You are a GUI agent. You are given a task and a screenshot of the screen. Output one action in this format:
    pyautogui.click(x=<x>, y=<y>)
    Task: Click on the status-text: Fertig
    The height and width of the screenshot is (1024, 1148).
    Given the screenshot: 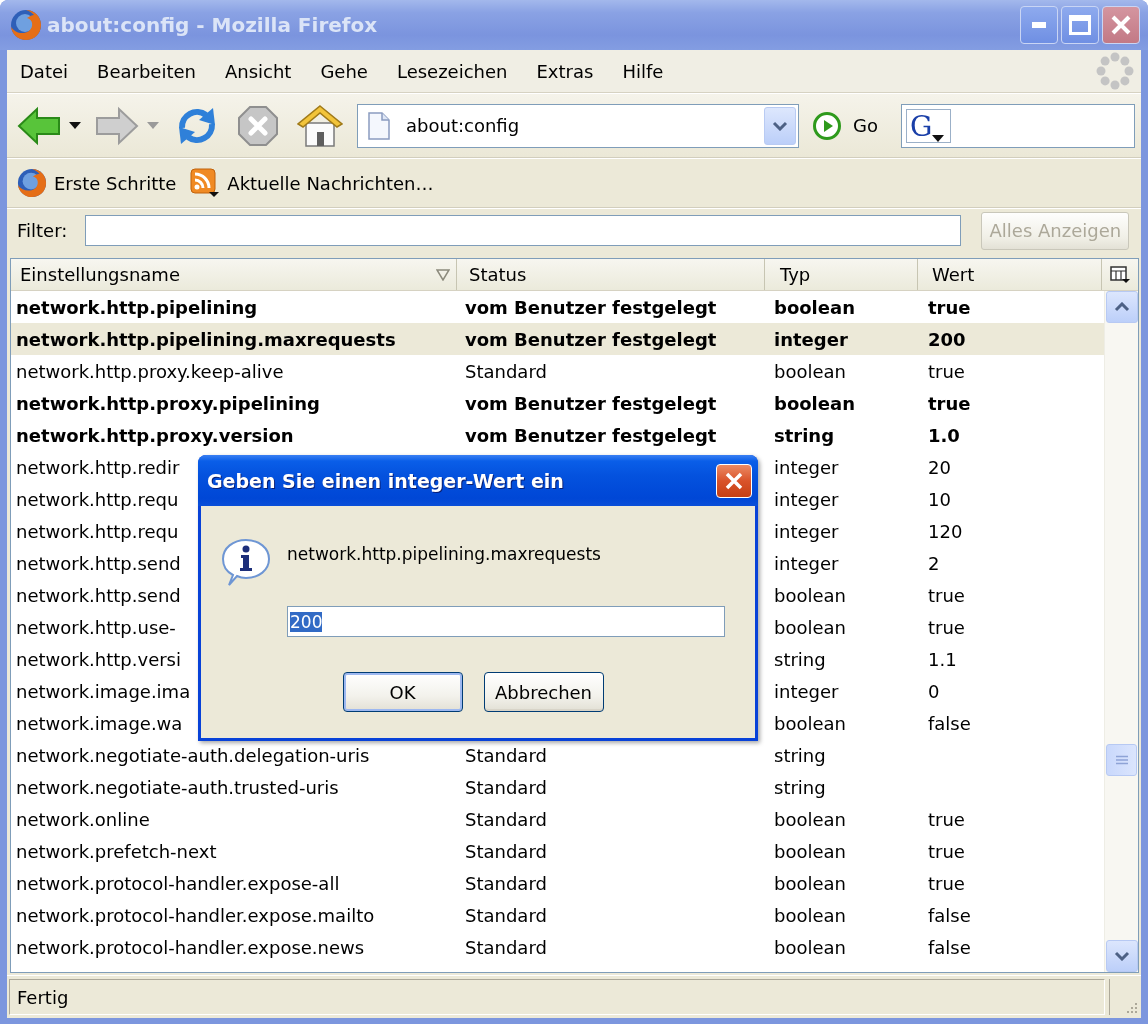 What is the action you would take?
    pyautogui.click(x=557, y=997)
    